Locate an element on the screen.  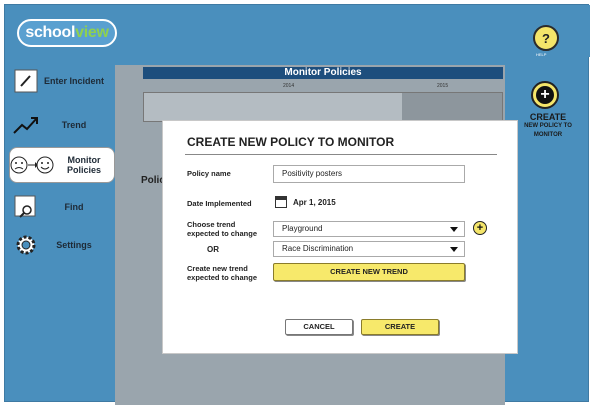
sidebar-item-label: Settings is located at coordinates (74, 245).